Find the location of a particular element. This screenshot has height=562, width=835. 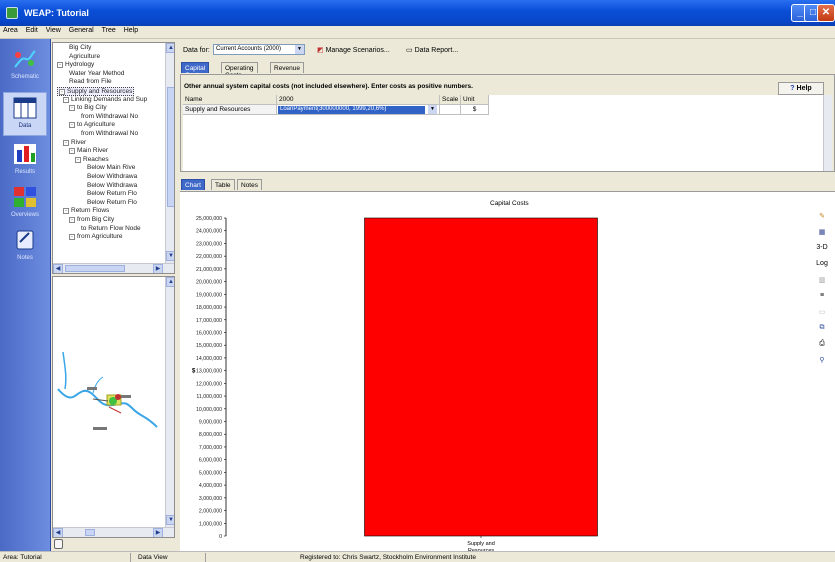

nav-results: Results is located at coordinates (25, 161).